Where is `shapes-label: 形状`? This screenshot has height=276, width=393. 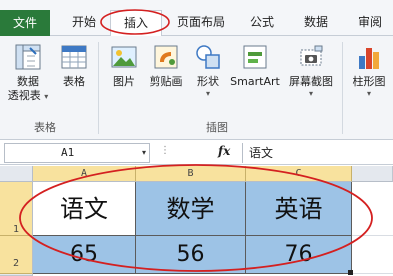
shapes-label: 形状 is located at coordinates (208, 81).